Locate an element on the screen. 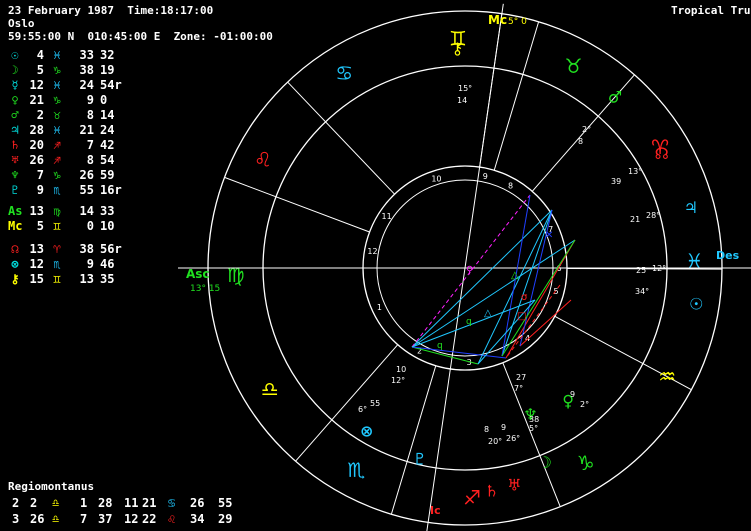  zodiac-sign-icon: ♋ is located at coordinates (344, 73).